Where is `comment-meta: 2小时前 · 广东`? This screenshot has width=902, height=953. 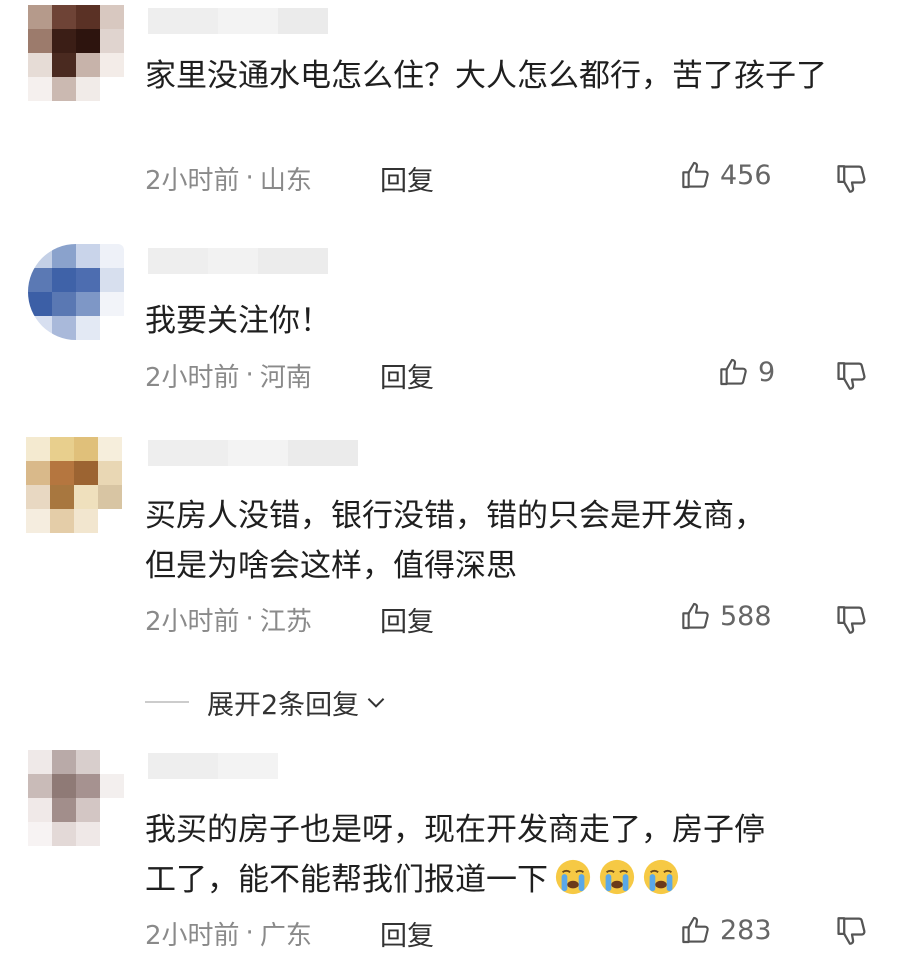 comment-meta: 2小时前 · 广东 is located at coordinates (228, 933).